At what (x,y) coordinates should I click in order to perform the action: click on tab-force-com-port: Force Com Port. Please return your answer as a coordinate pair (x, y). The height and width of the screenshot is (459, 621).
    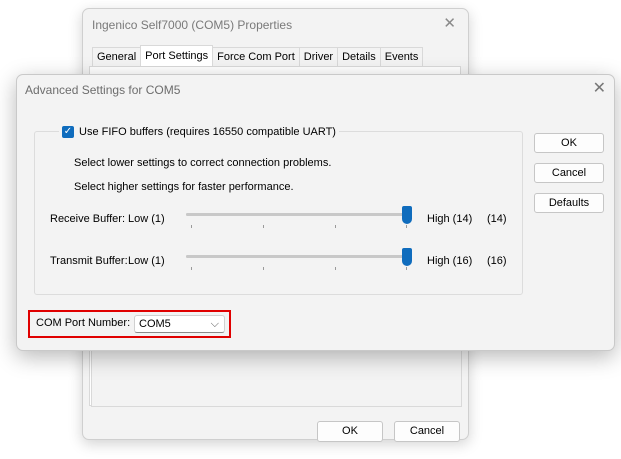
    Looking at the image, I should click on (256, 56).